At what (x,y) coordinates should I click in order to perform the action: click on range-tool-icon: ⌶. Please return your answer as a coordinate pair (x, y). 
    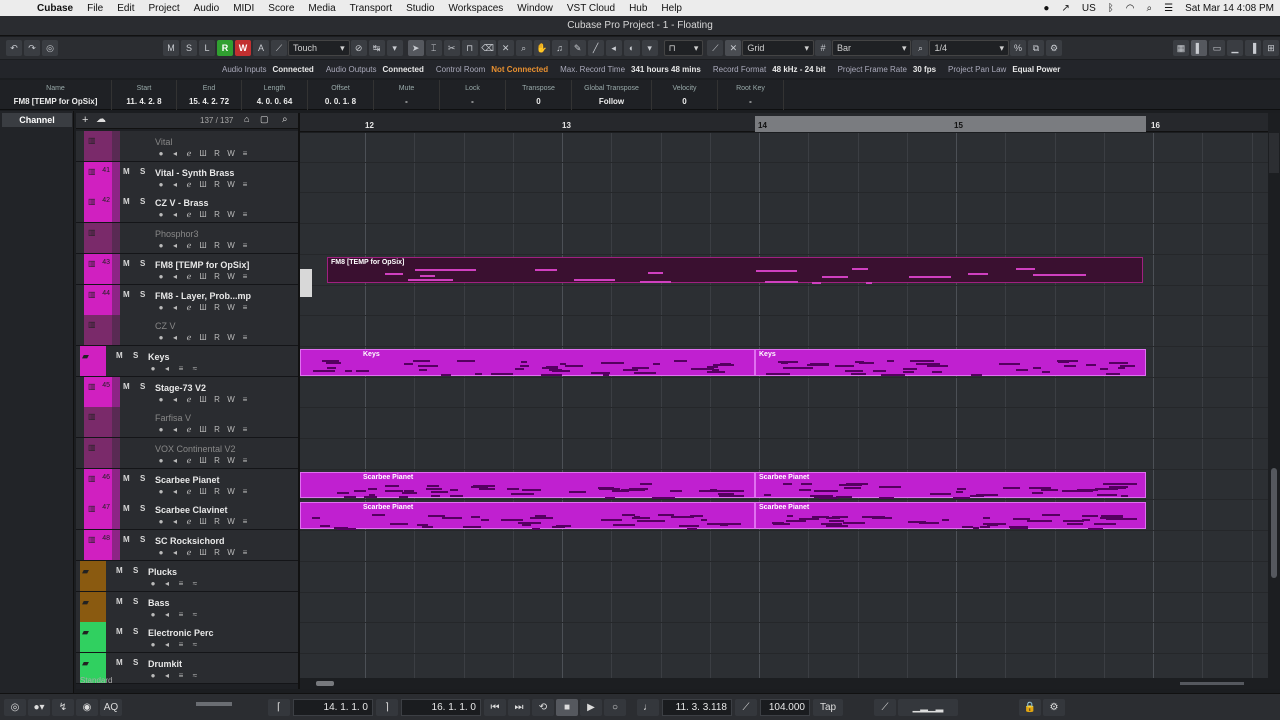
    Looking at the image, I should click on (433, 48).